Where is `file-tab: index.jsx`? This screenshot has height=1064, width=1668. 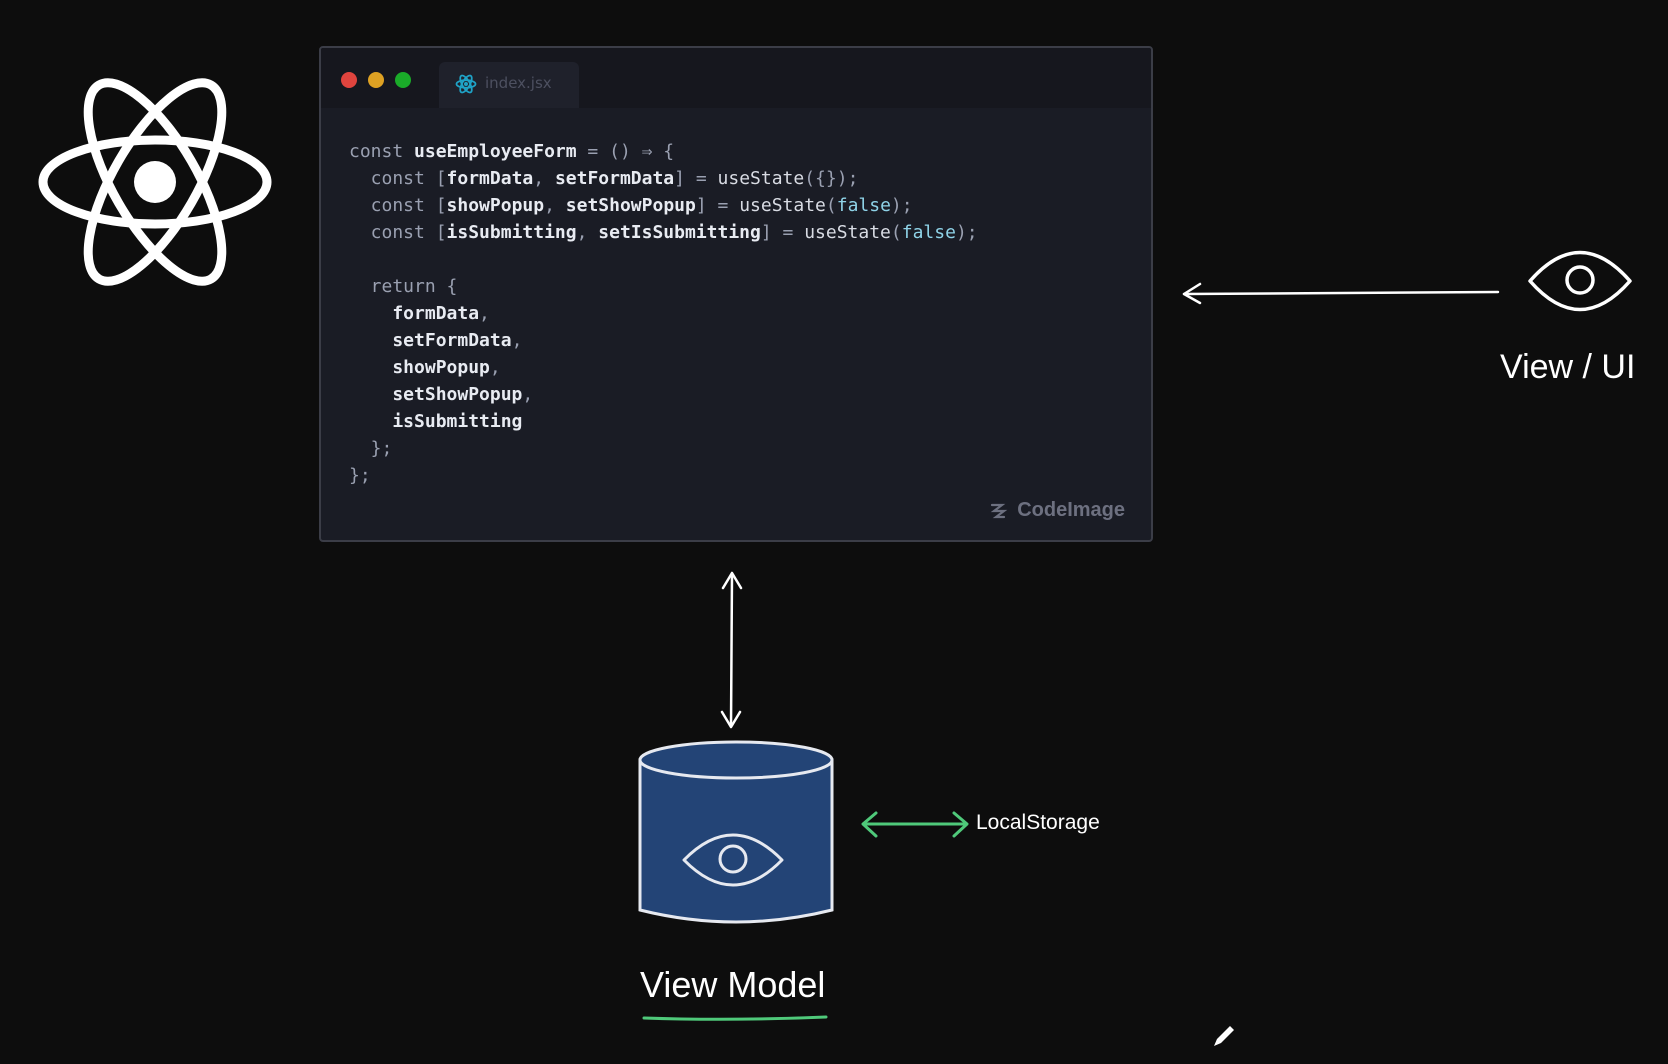 file-tab: index.jsx is located at coordinates (509, 85).